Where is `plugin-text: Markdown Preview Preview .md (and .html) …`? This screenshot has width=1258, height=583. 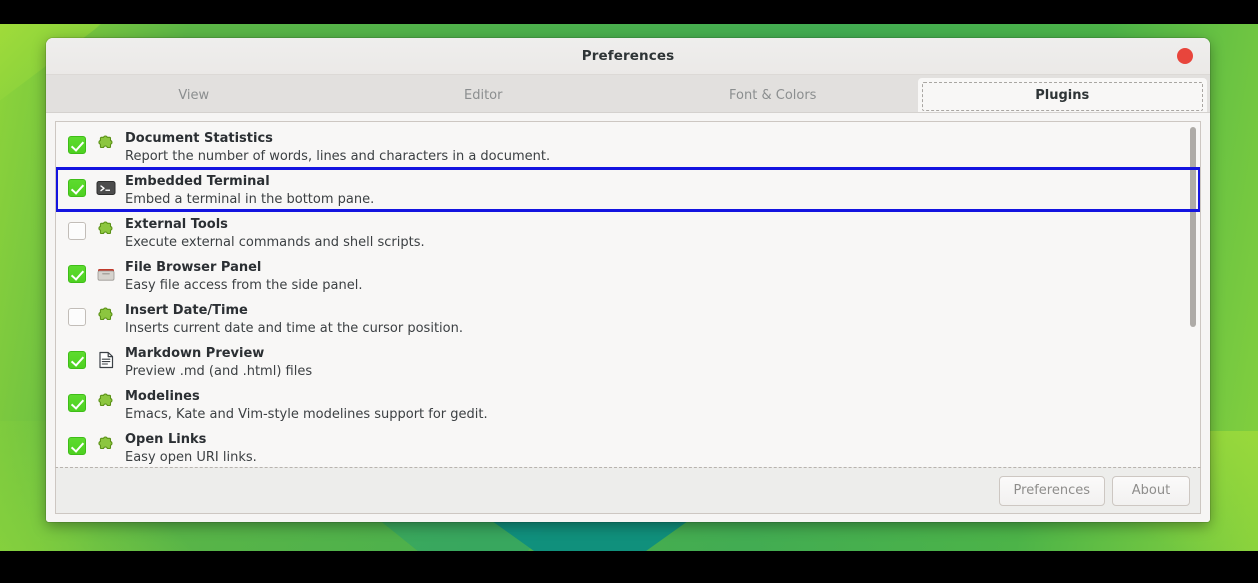 plugin-text: Markdown Preview Preview .md (and .html) … is located at coordinates (218, 361).